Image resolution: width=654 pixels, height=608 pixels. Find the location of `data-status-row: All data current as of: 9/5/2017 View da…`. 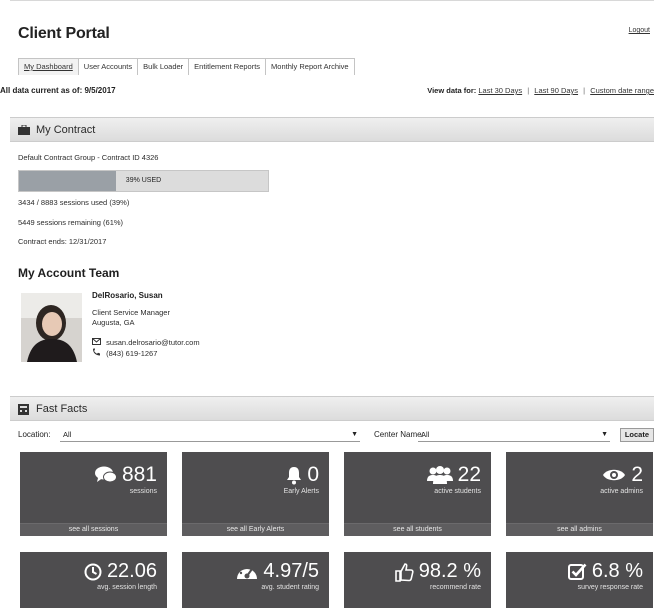

data-status-row: All data current as of: 9/5/2017 View da… is located at coordinates (327, 92).